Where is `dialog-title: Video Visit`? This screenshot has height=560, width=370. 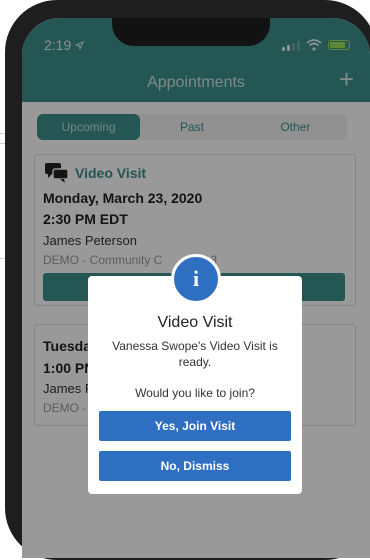
dialog-title: Video Visit is located at coordinates (195, 322).